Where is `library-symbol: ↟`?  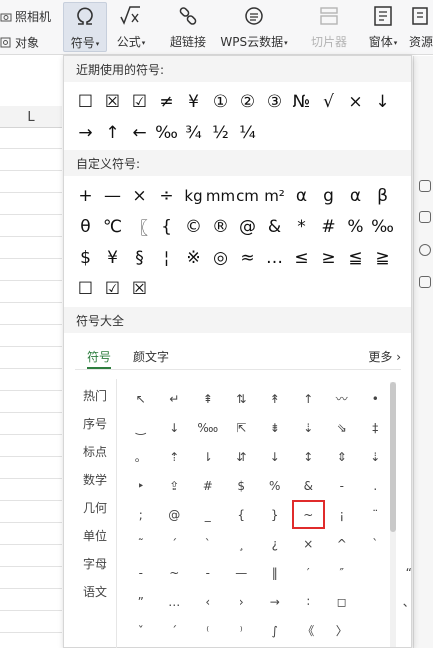 library-symbol: ↟ is located at coordinates (275, 398).